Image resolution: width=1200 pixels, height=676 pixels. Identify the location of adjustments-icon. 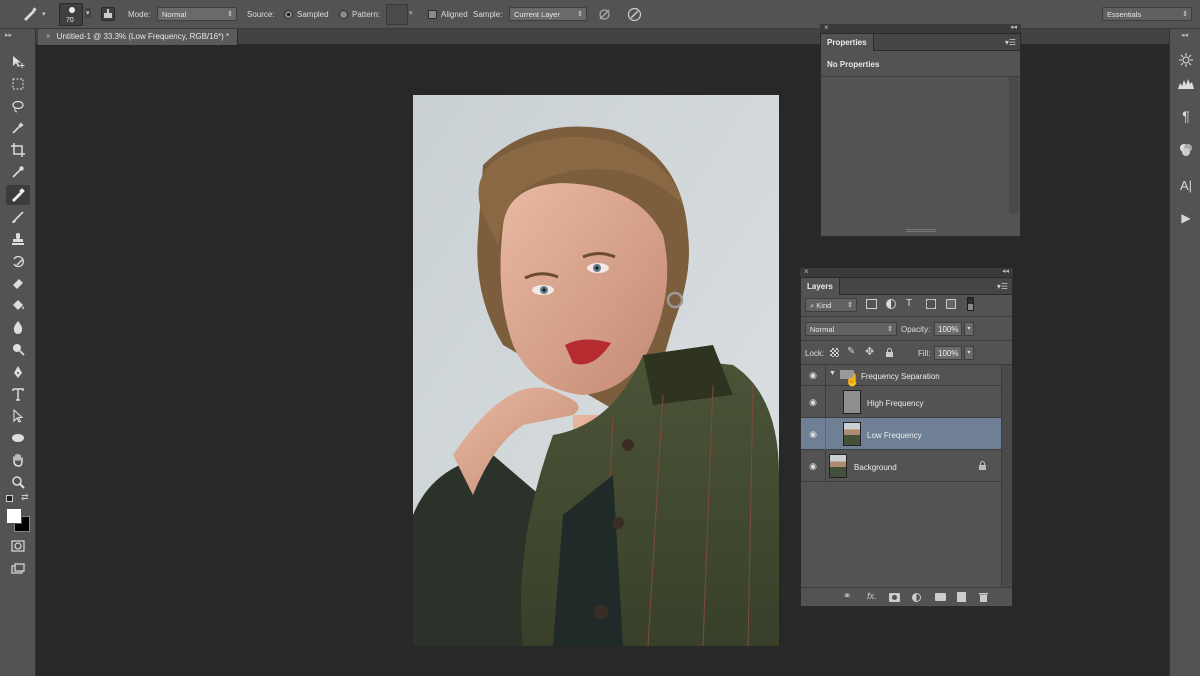
(1186, 60).